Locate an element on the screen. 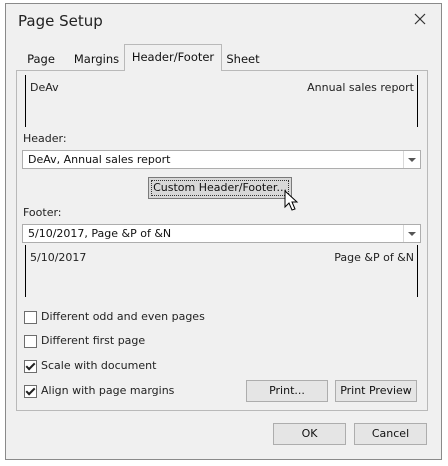 The image size is (448, 466). header-preview-right-margin is located at coordinates (417, 101).